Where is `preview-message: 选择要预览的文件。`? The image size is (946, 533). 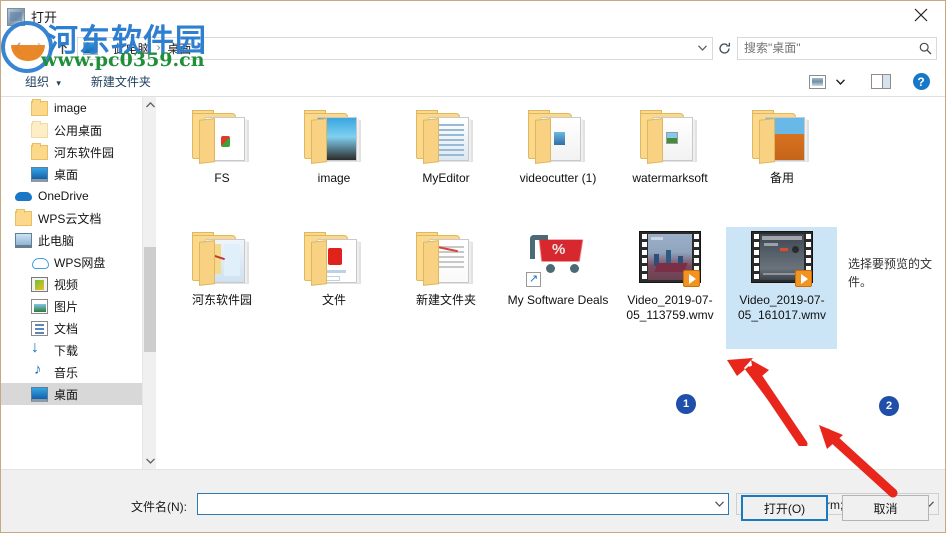
preview-message: 选择要预览的文件。 is located at coordinates (890, 273).